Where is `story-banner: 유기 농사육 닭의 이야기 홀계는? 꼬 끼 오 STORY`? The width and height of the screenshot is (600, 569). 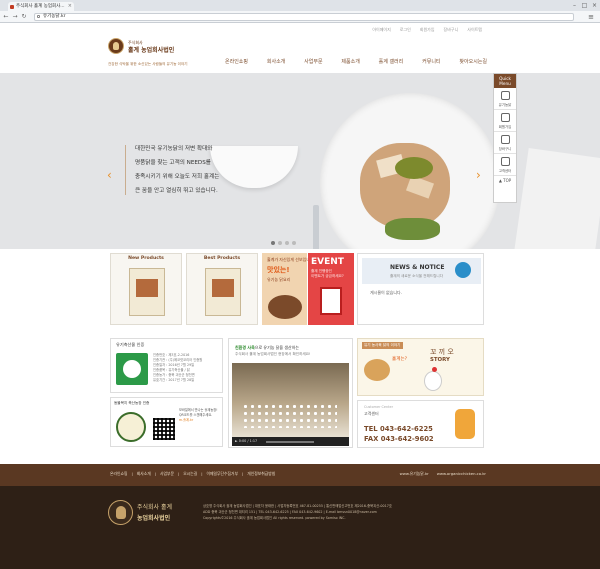 story-banner: 유기 농사육 닭의 이야기 홀계는? 꼬 끼 오 STORY is located at coordinates (420, 367).